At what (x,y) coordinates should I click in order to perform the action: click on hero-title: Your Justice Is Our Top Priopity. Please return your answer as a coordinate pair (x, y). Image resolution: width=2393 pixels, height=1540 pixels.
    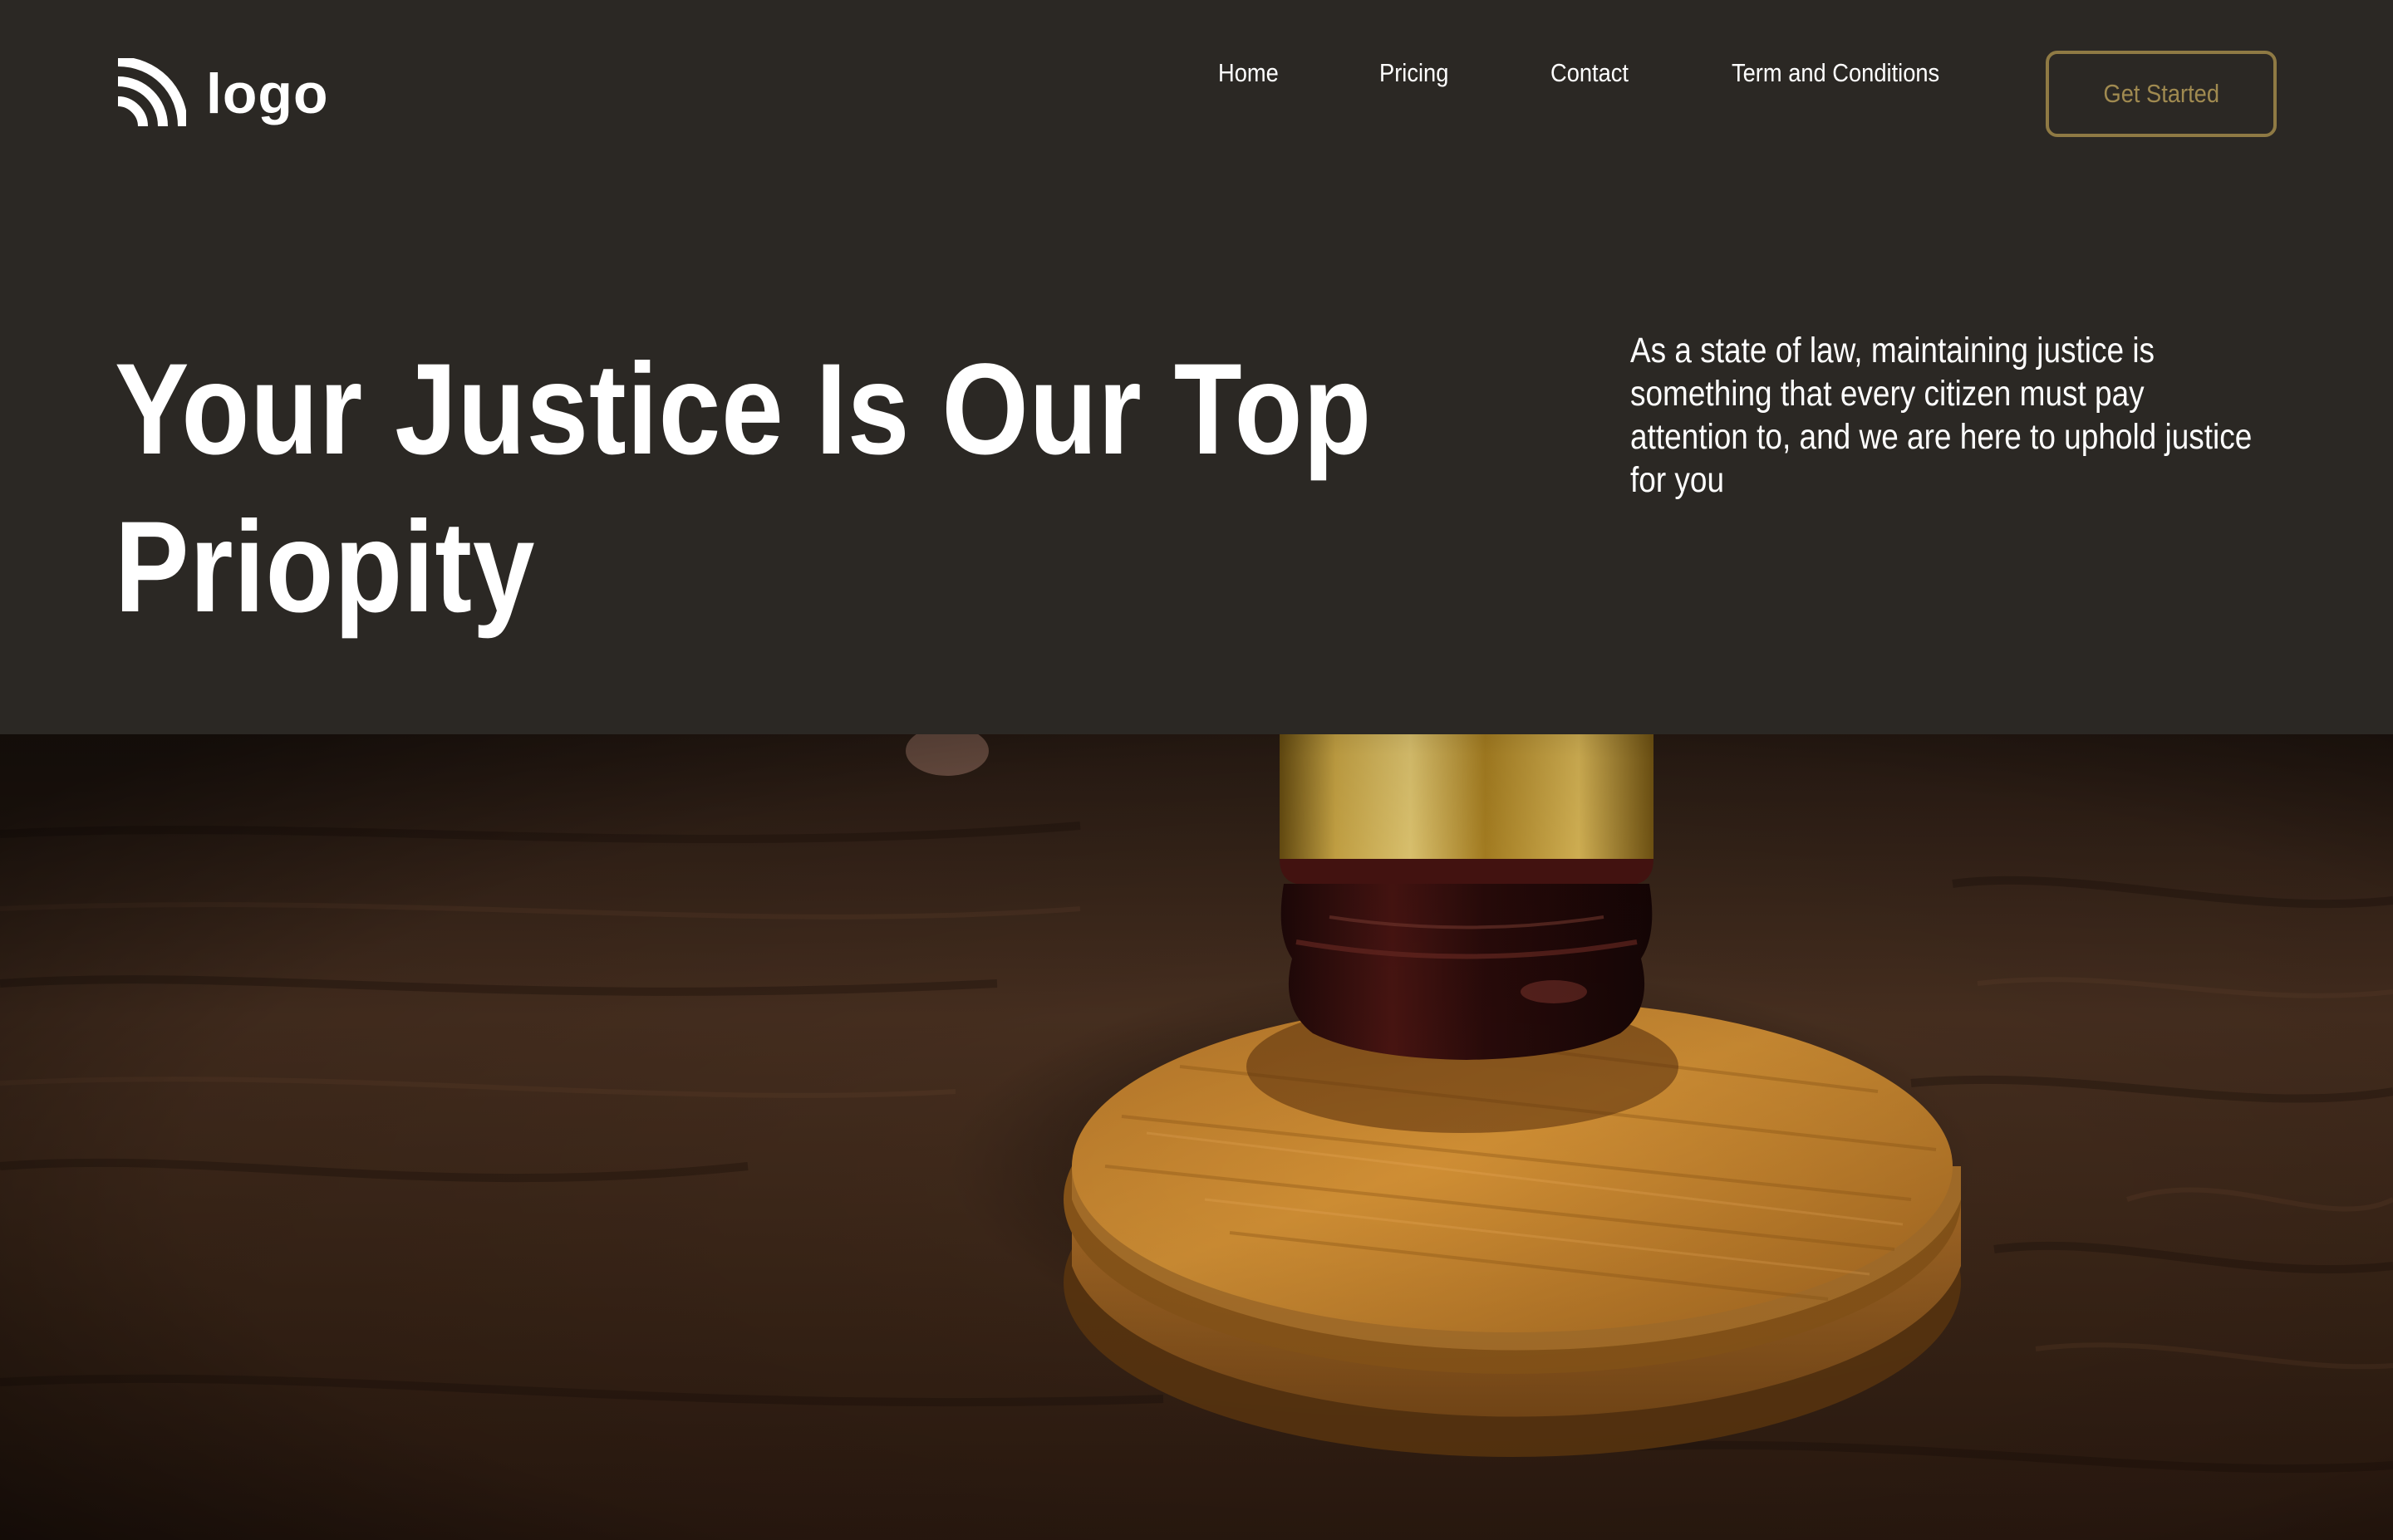
    Looking at the image, I should click on (796, 488).